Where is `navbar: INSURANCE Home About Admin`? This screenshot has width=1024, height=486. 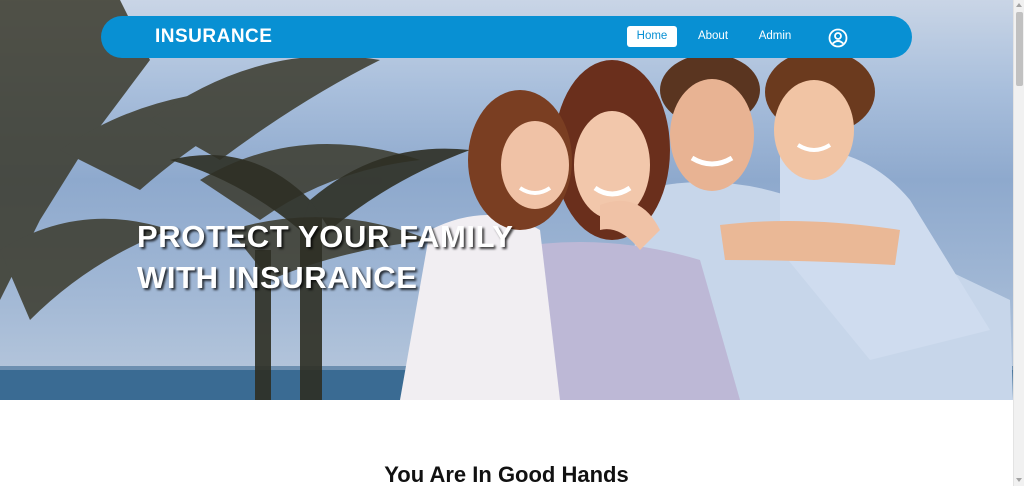
navbar: INSURANCE Home About Admin is located at coordinates (506, 37).